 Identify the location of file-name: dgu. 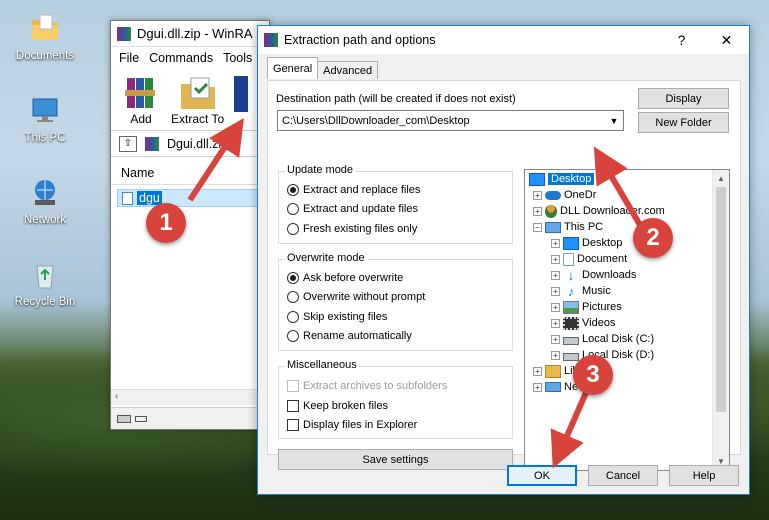
(149, 198).